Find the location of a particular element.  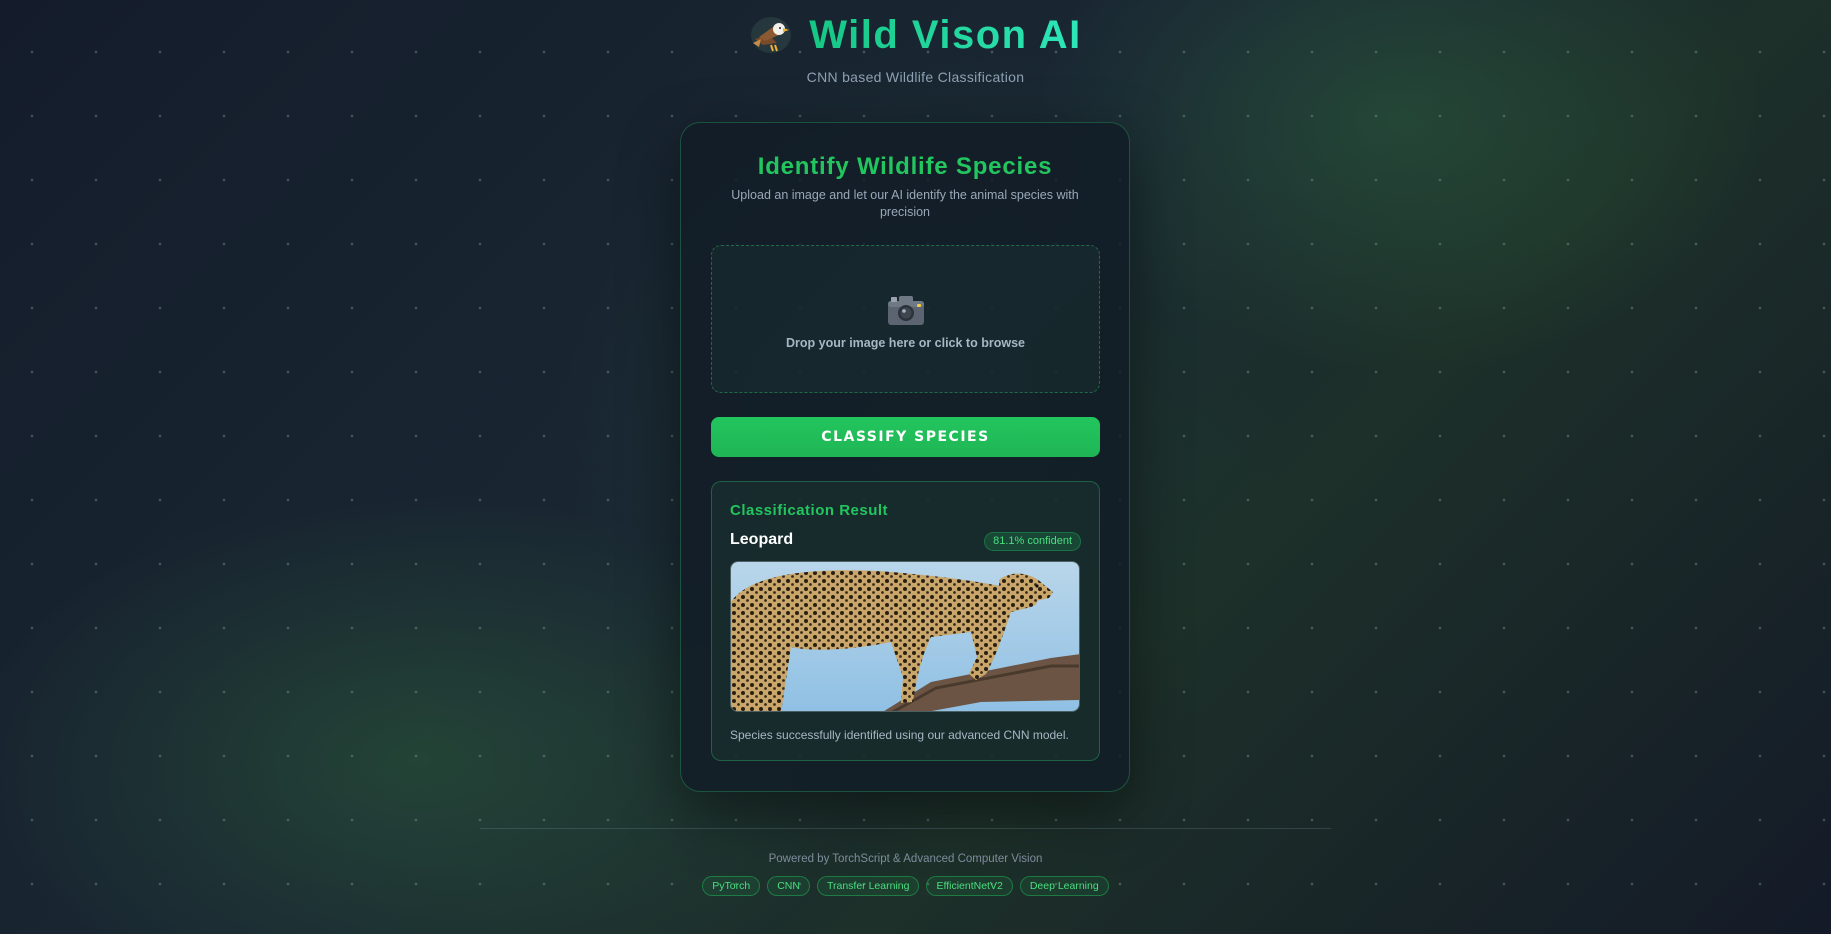

result-heading: Classification Result is located at coordinates (809, 510).